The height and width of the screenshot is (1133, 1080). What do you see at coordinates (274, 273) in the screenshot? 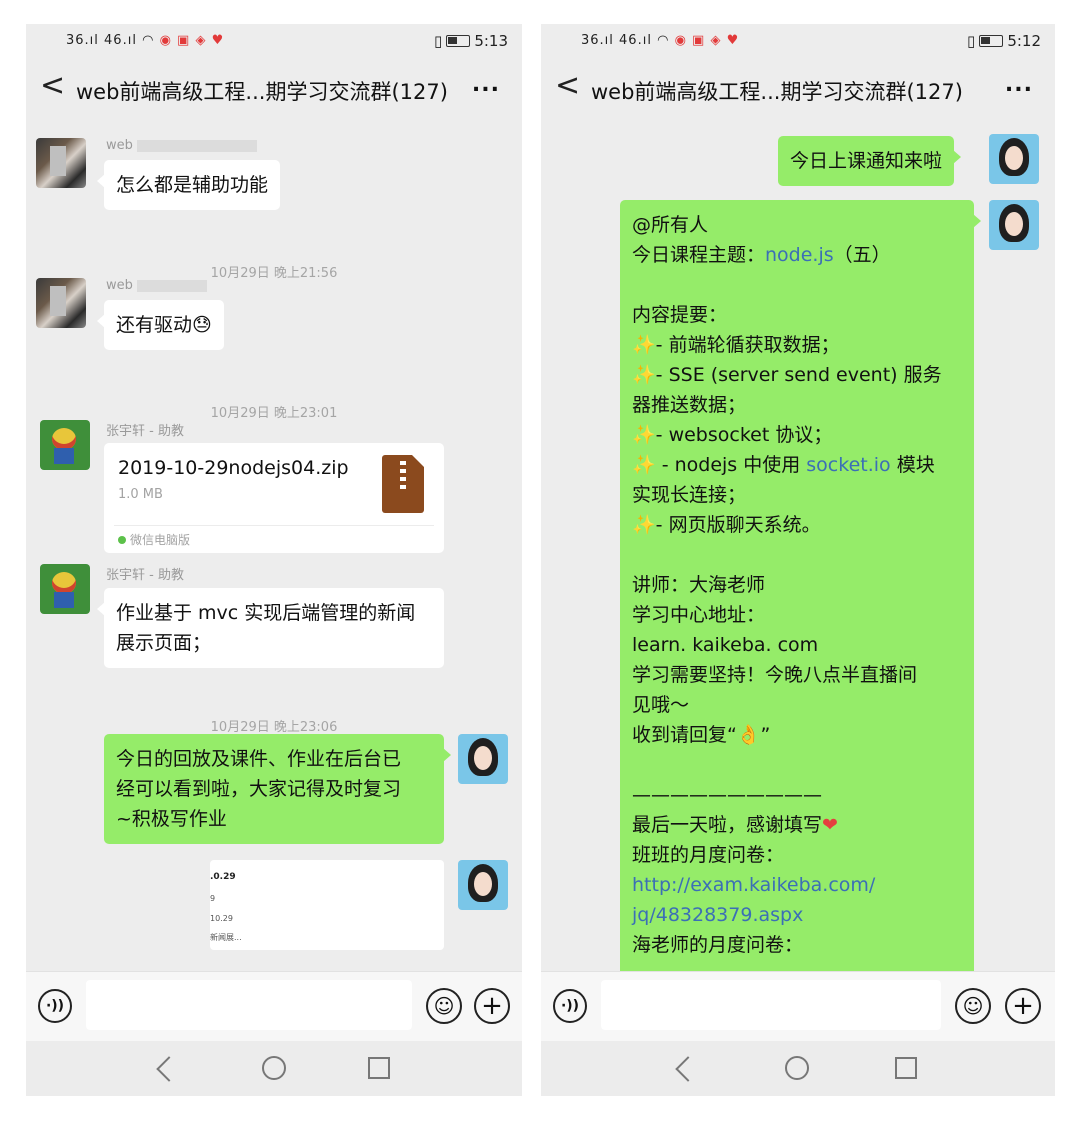
I see `timestamp: 10月29日 晚上21:56` at bounding box center [274, 273].